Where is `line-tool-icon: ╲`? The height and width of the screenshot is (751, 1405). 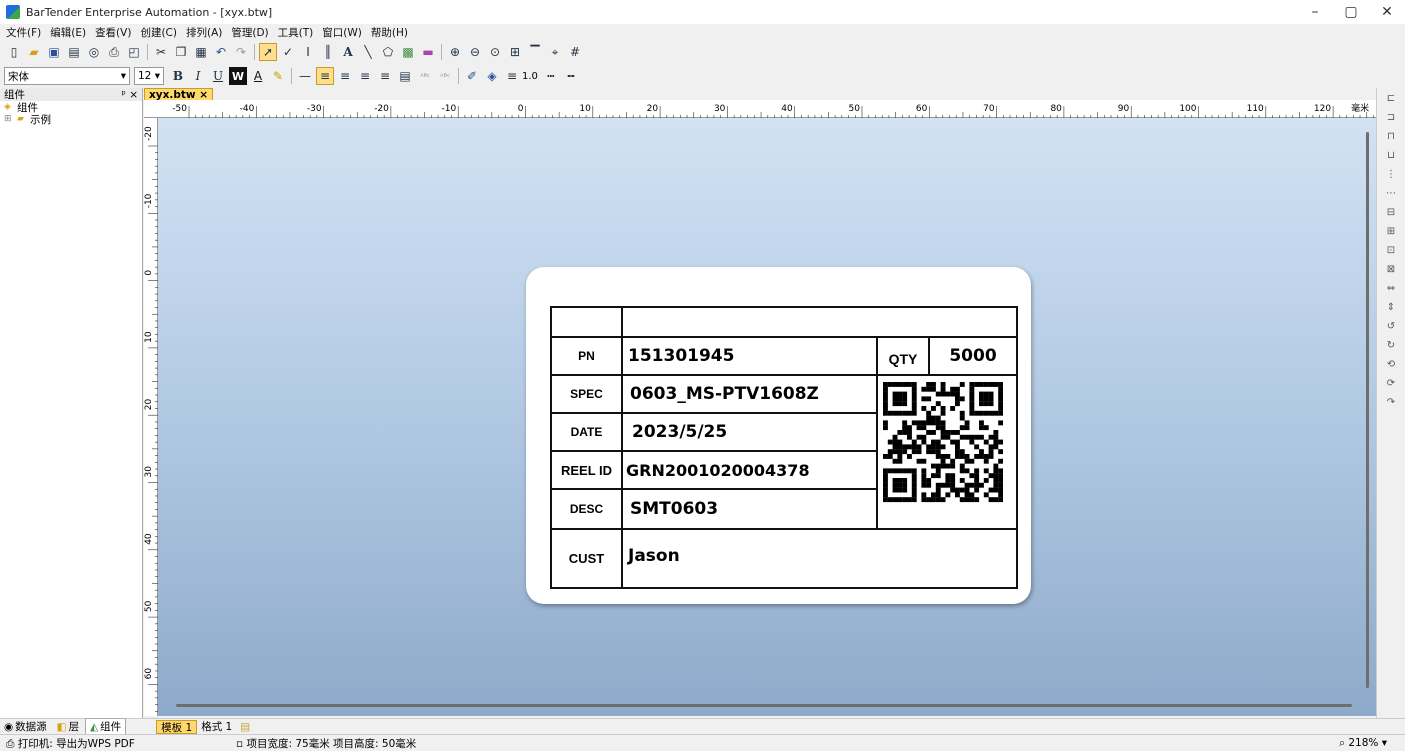 line-tool-icon: ╲ is located at coordinates (368, 52).